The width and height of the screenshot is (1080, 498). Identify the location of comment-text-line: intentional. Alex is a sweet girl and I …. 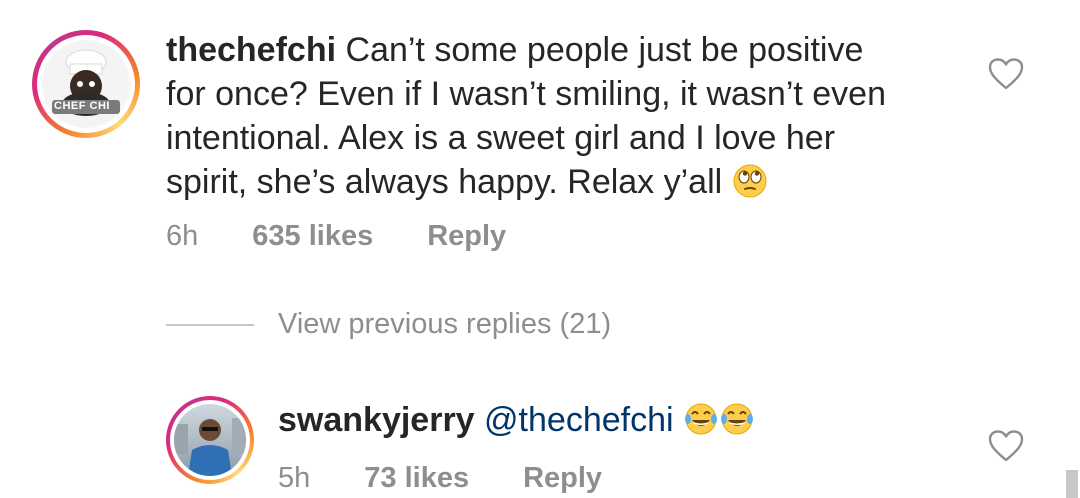
(501, 138).